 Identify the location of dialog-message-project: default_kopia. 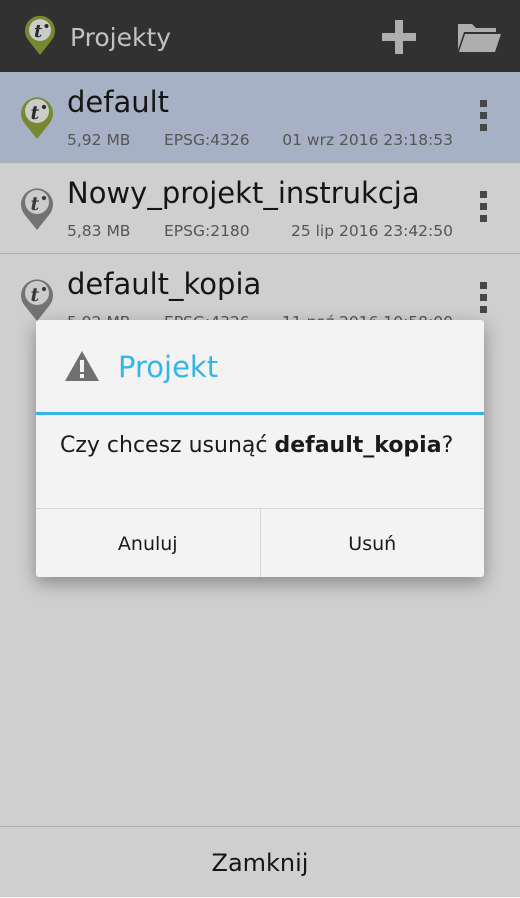
(358, 445).